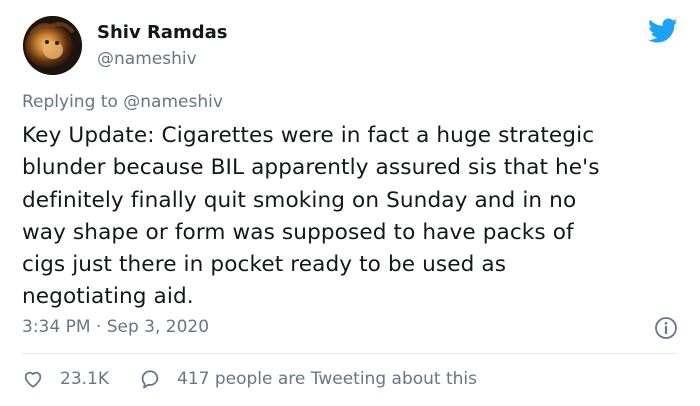 This screenshot has height=406, width=700. I want to click on author-handle: @nameshiv, so click(147, 59).